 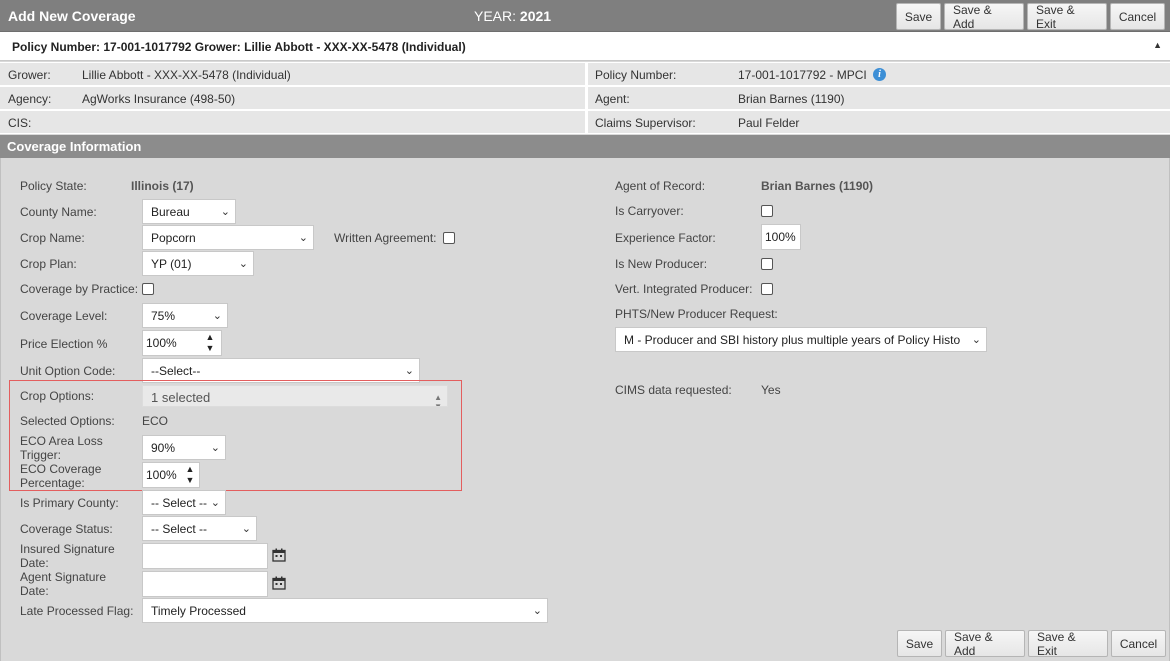 I want to click on coverage-status-select: -- Select -- ⌄, so click(x=199, y=528).